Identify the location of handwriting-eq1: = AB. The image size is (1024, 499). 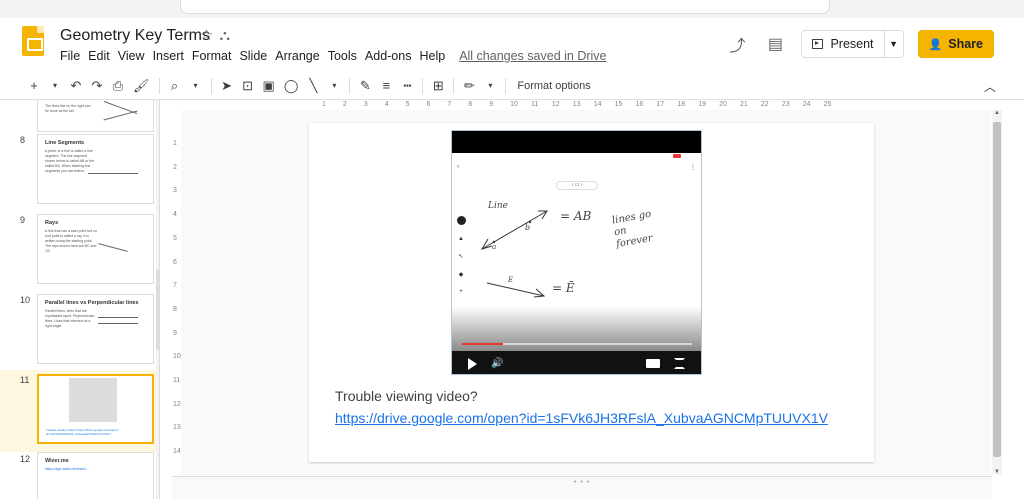
(576, 216).